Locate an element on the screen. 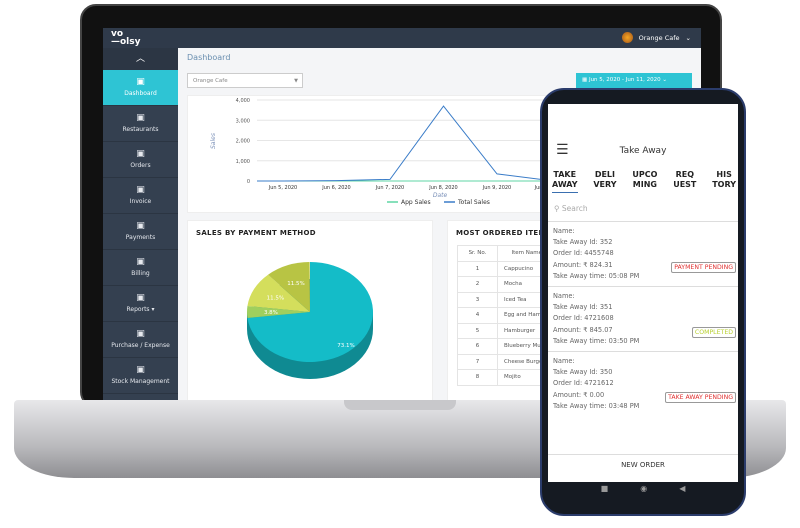 The height and width of the screenshot is (528, 800). order-order: Order Id: 4721608 is located at coordinates (583, 318).